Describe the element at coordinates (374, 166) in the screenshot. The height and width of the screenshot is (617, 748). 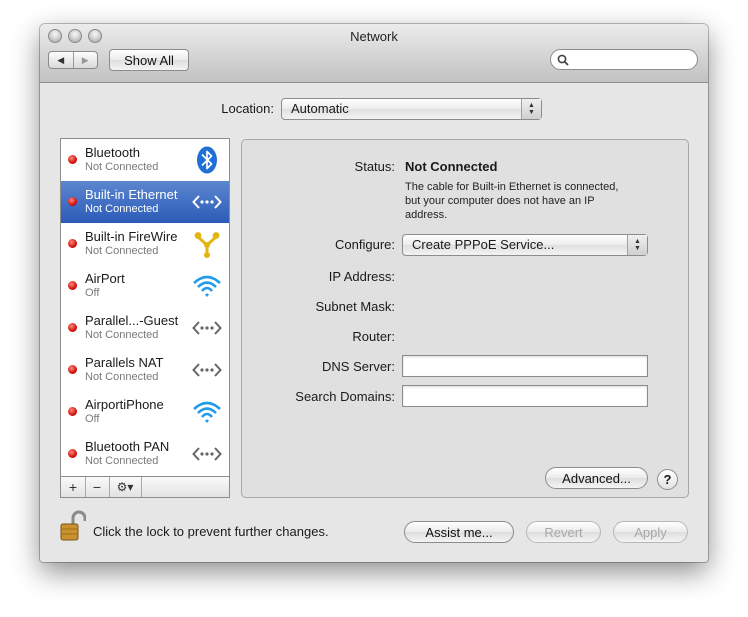
I see `status-label: Status:` at that location.